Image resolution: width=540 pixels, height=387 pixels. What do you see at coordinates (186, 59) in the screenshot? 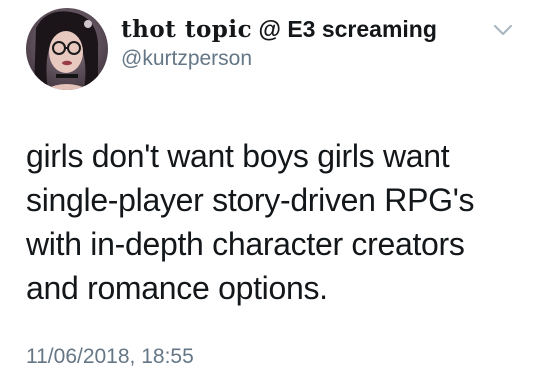
I see `author-handle: @kurtzperson` at bounding box center [186, 59].